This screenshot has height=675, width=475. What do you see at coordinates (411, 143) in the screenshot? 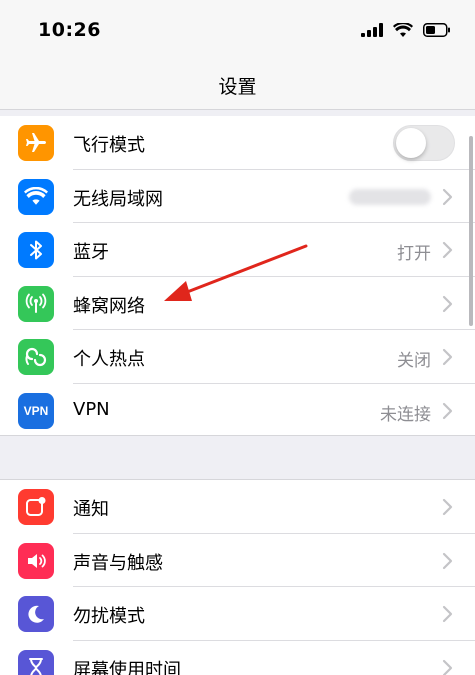
I see `toggle-knob` at bounding box center [411, 143].